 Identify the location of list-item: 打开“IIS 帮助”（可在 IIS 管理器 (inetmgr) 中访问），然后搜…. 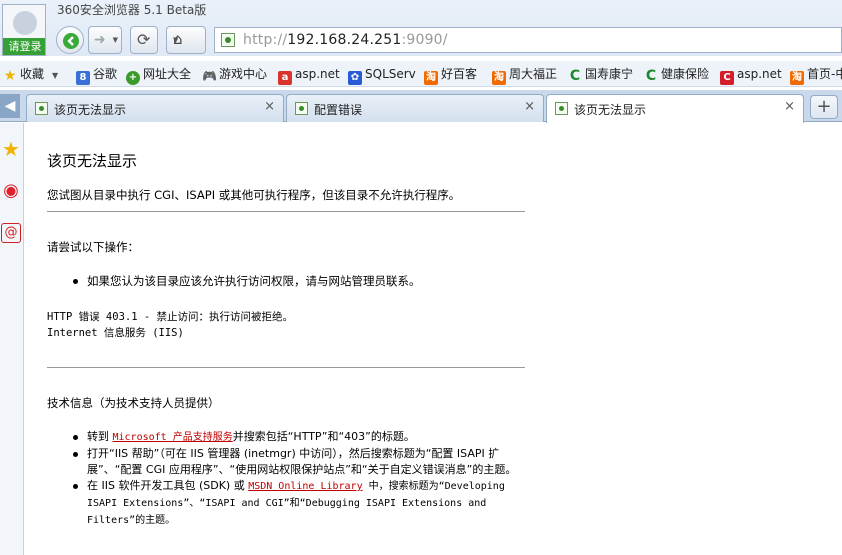
(303, 462).